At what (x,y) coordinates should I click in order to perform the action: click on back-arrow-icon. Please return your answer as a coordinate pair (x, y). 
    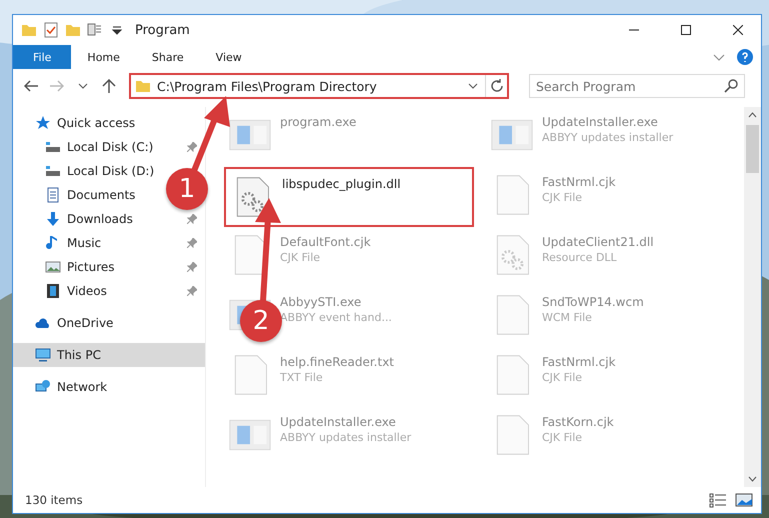
    Looking at the image, I should click on (31, 86).